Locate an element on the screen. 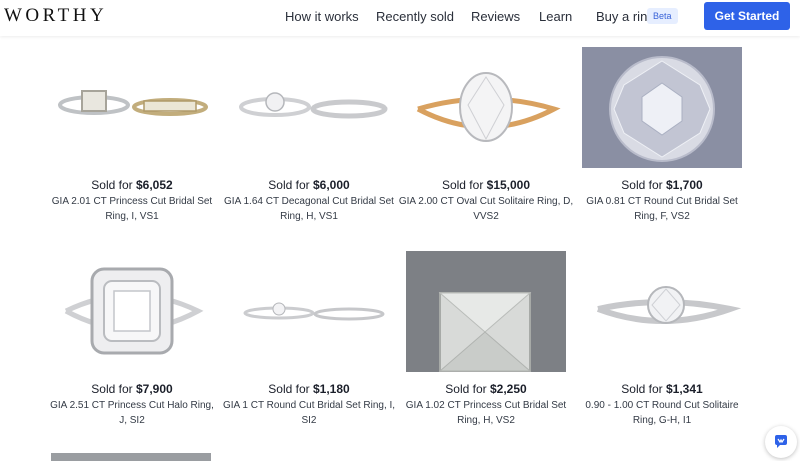 The height and width of the screenshot is (461, 800). nav-buy-a-ring: Buy a ring is located at coordinates (625, 16).